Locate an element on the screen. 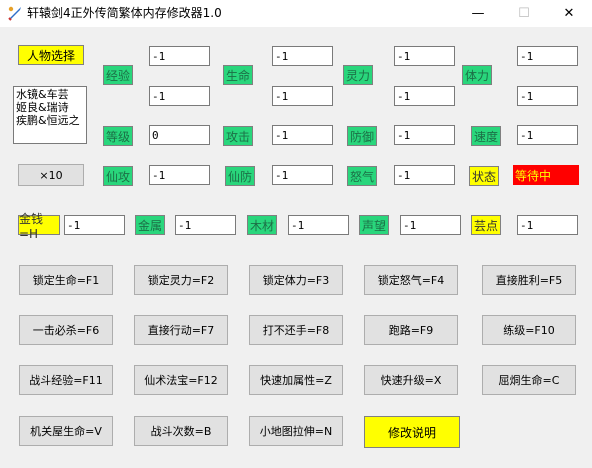 This screenshot has width=592, height=468. attack-input is located at coordinates (302, 135).